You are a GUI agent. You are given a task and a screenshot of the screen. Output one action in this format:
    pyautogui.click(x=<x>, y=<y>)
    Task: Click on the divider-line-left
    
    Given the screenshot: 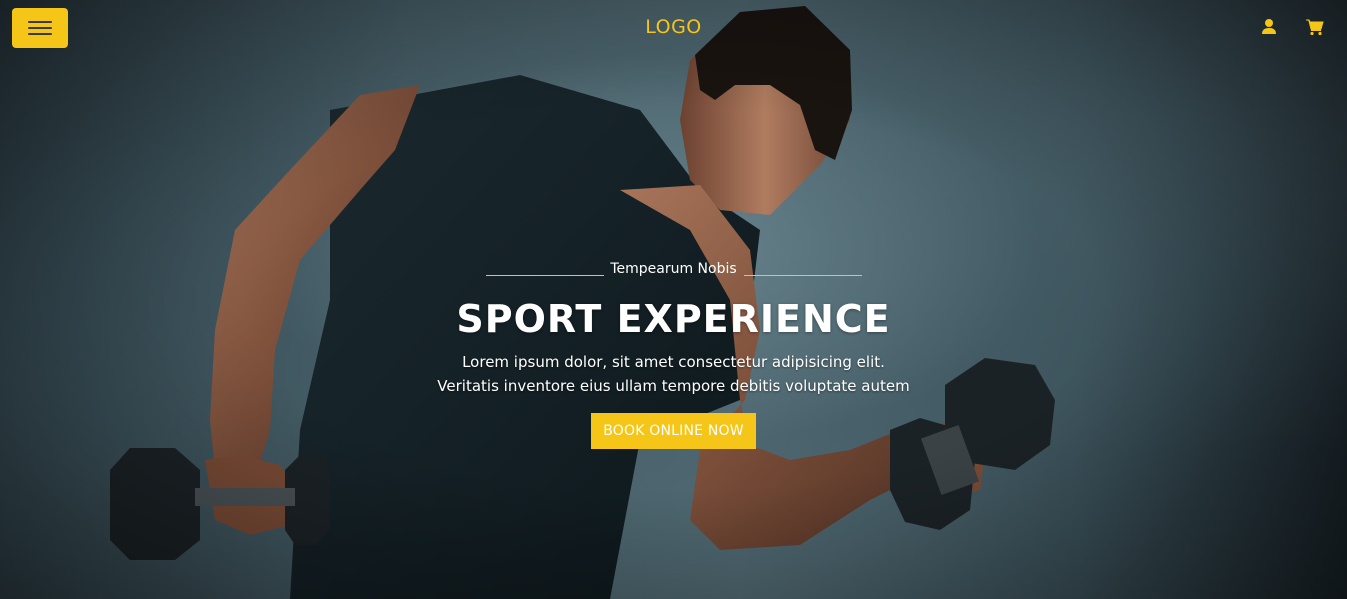 What is the action you would take?
    pyautogui.click(x=544, y=275)
    